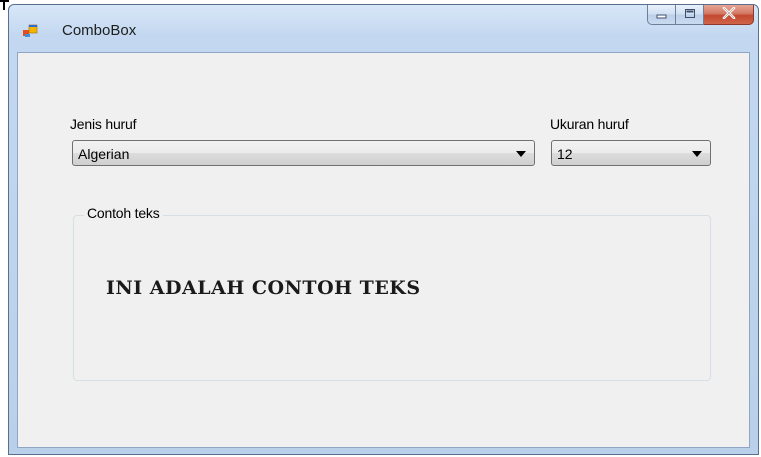 Image resolution: width=761 pixels, height=457 pixels. I want to click on windows-form-icon, so click(30, 31).